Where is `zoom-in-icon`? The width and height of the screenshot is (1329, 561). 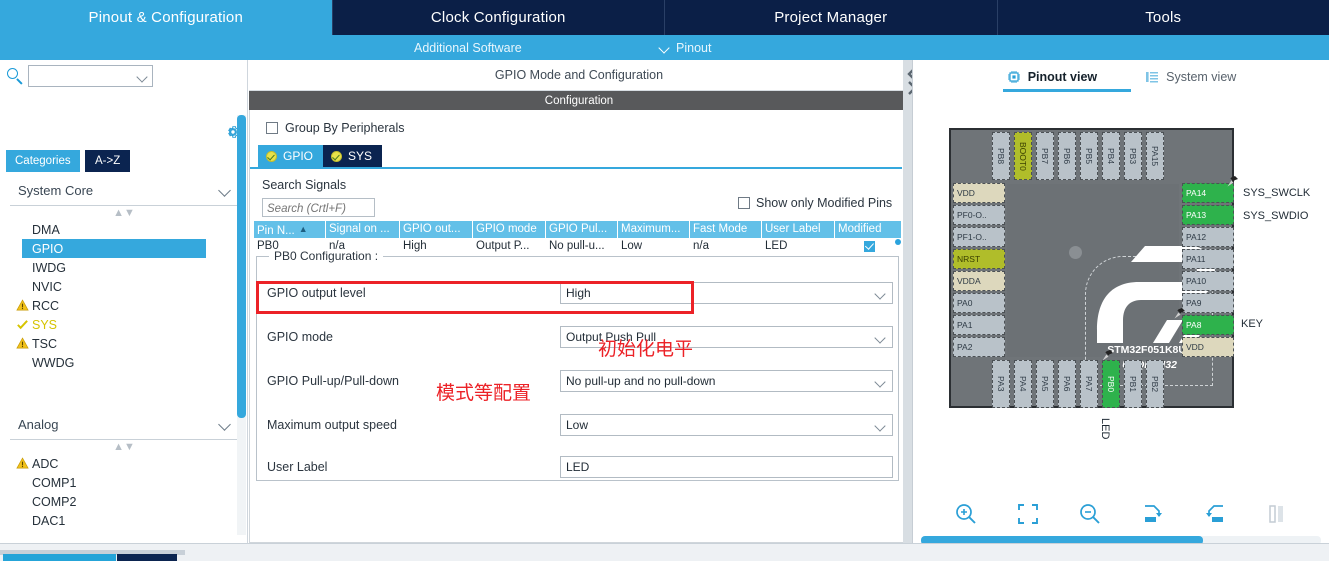 zoom-in-icon is located at coordinates (966, 514).